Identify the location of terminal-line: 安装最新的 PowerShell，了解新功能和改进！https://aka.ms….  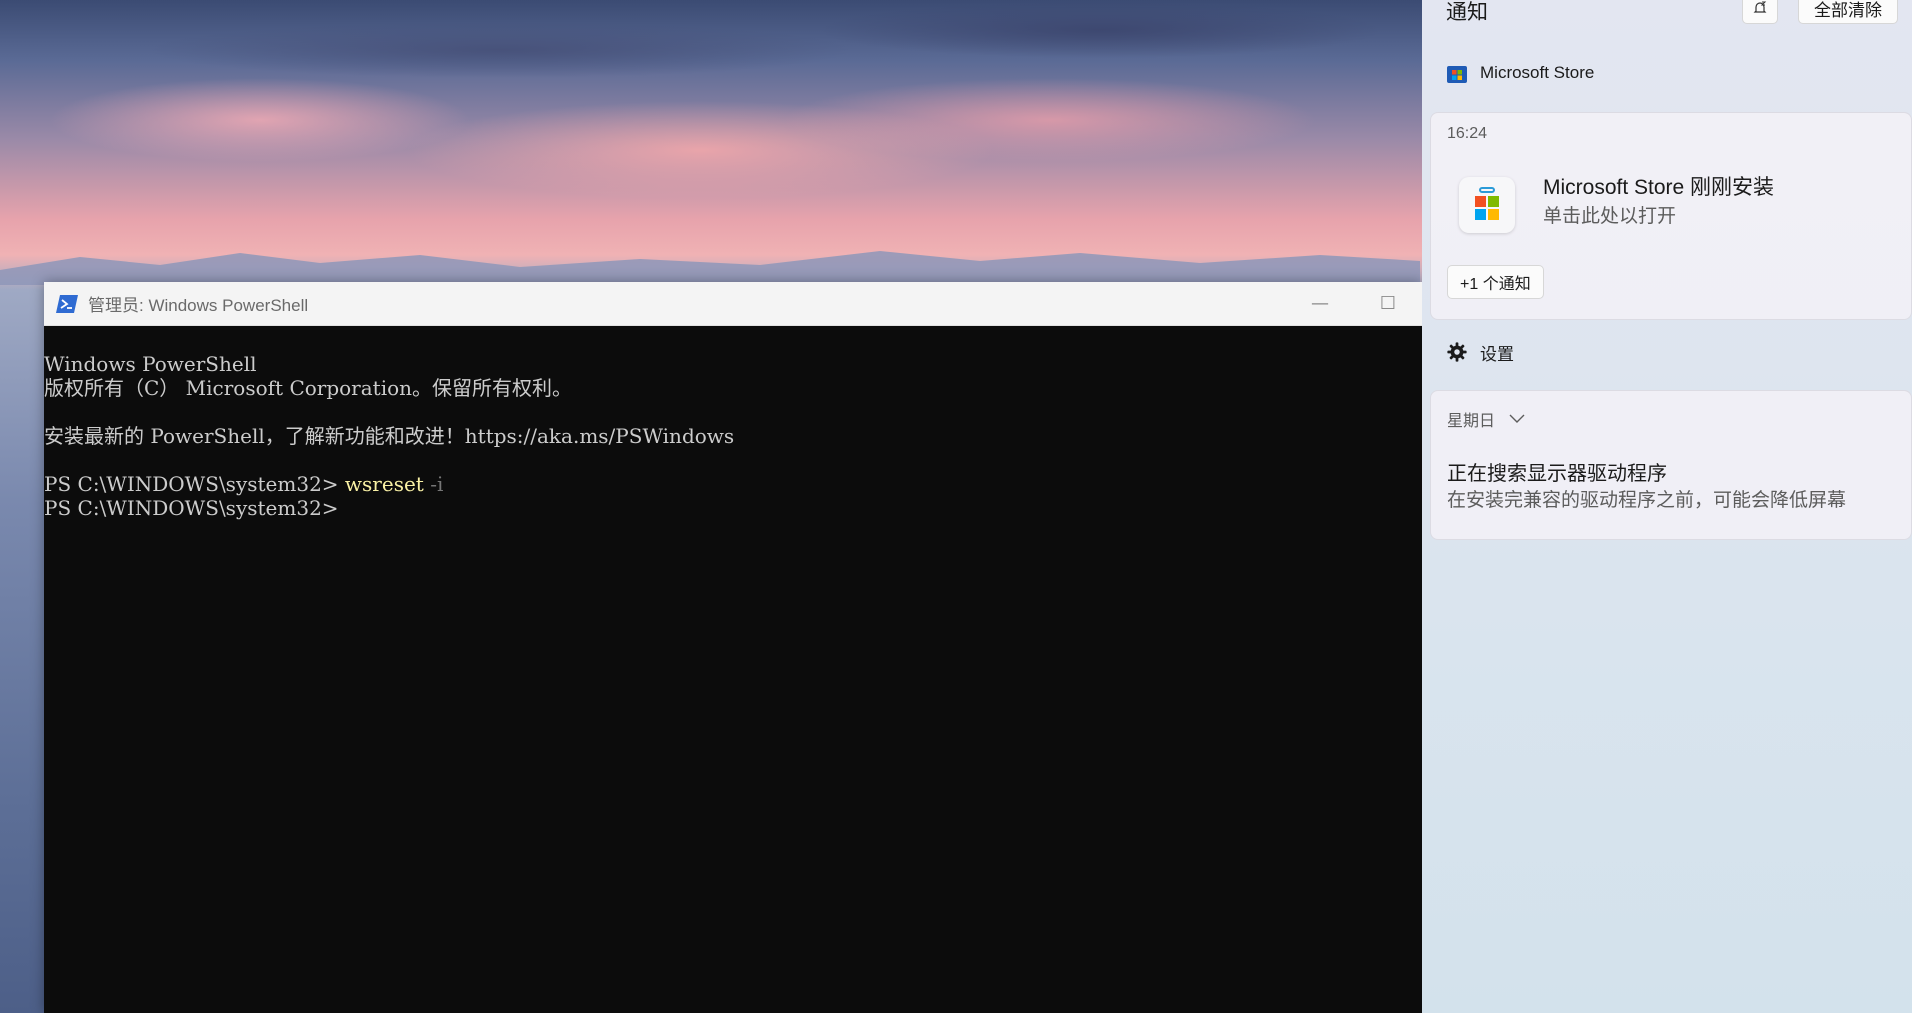
(389, 436).